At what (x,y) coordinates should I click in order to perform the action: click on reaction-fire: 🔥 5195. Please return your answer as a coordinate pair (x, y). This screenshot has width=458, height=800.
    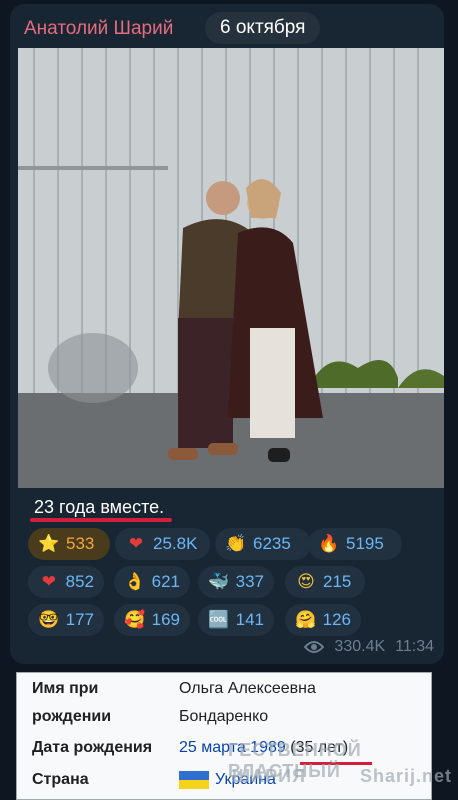
    Looking at the image, I should click on (355, 544).